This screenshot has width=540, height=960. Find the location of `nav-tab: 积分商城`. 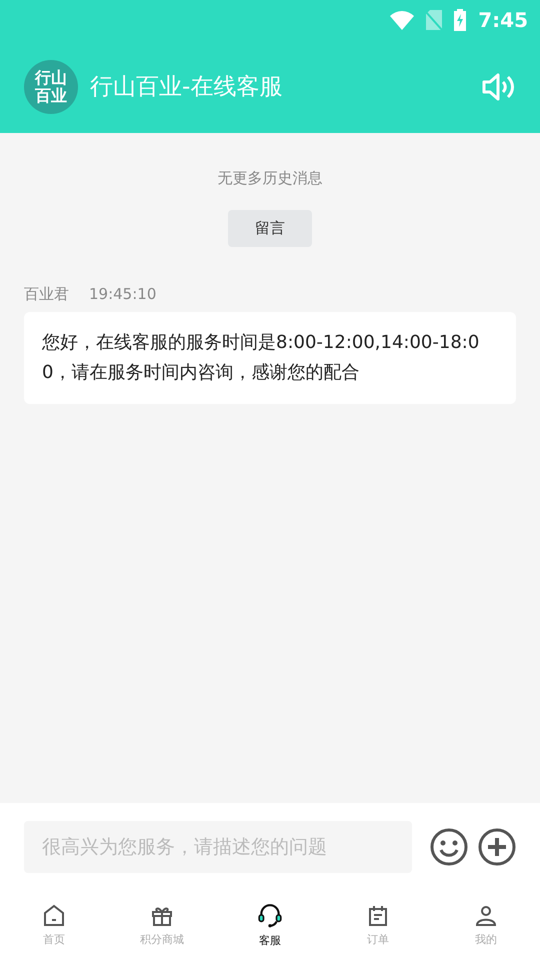

nav-tab: 积分商城 is located at coordinates (162, 925).